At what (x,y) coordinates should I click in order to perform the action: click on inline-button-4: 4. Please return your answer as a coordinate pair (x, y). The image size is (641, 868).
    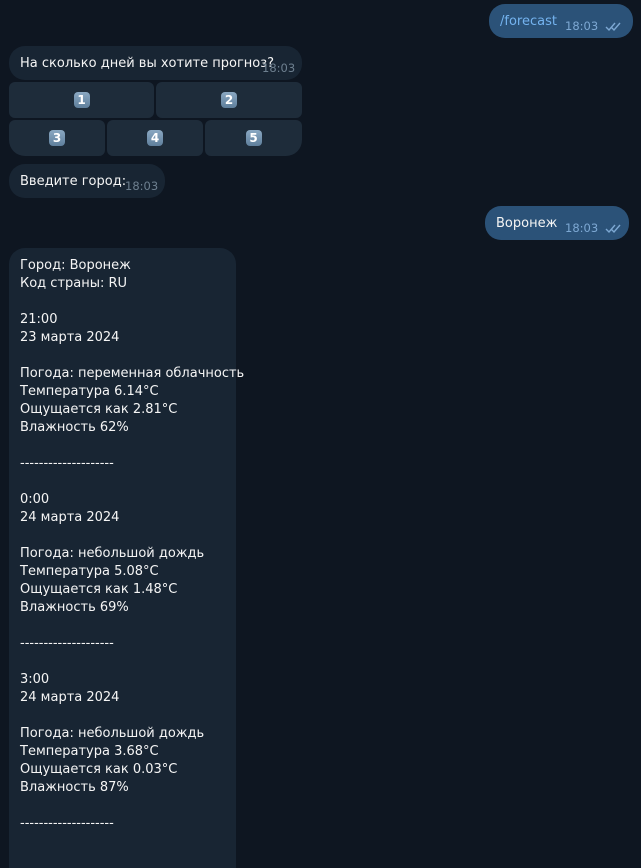
    Looking at the image, I should click on (155, 138).